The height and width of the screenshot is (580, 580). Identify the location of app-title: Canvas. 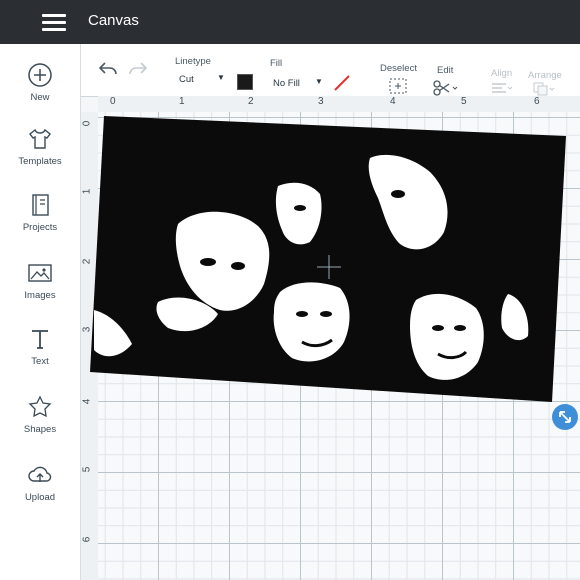
(113, 20).